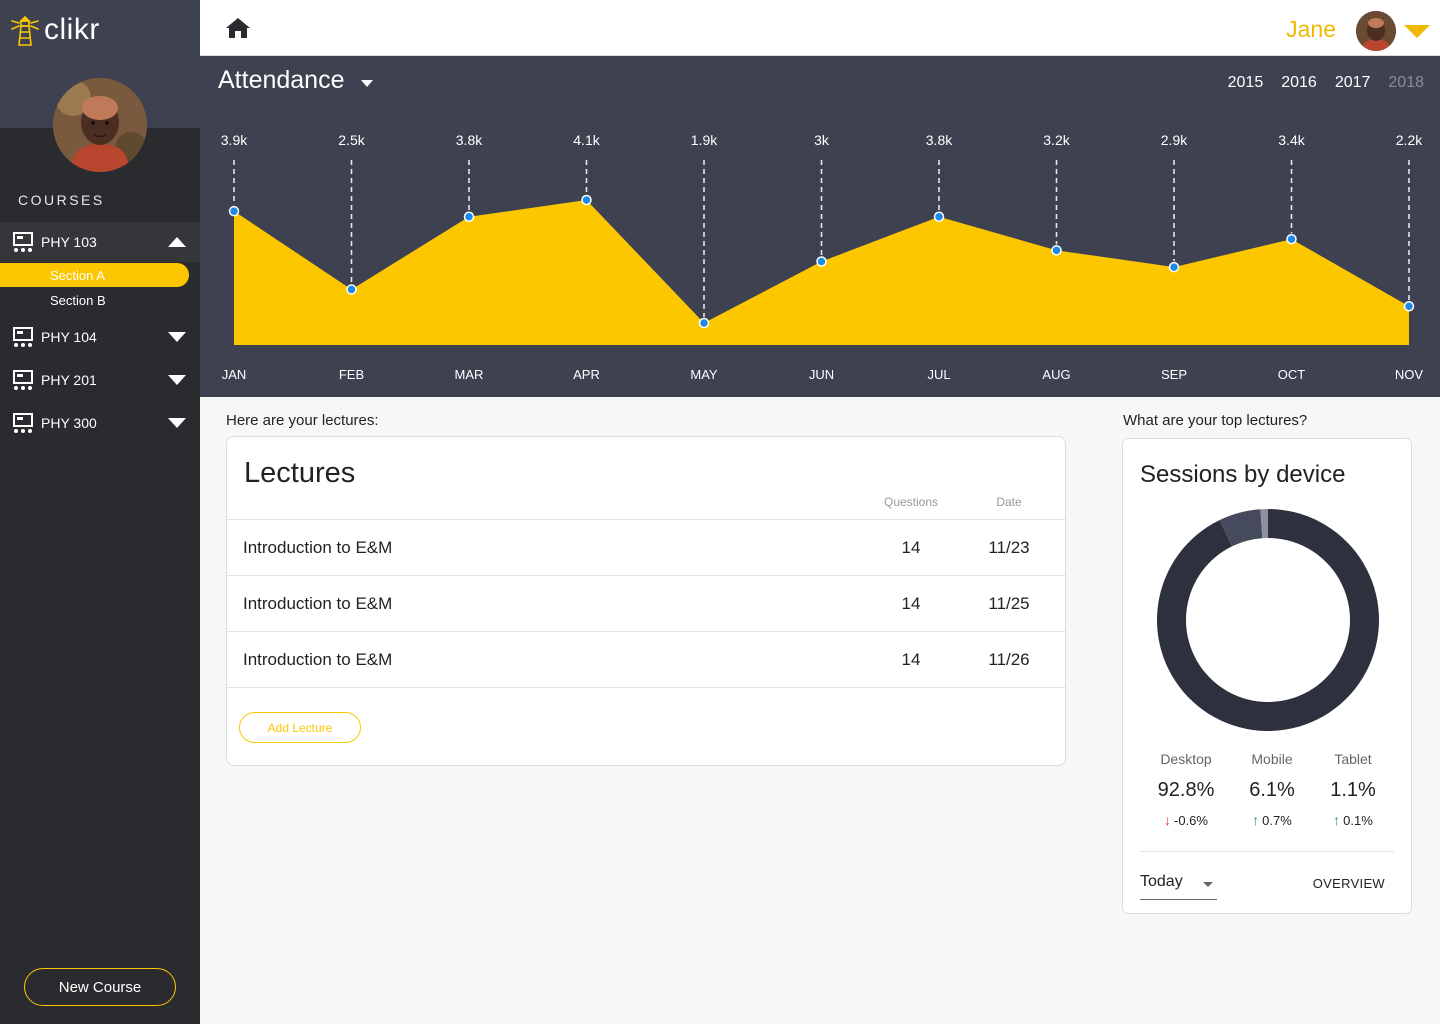 The image size is (1440, 1024). Describe the element at coordinates (1272, 820) in the screenshot. I see `device-change: ↑ 0.7%` at that location.